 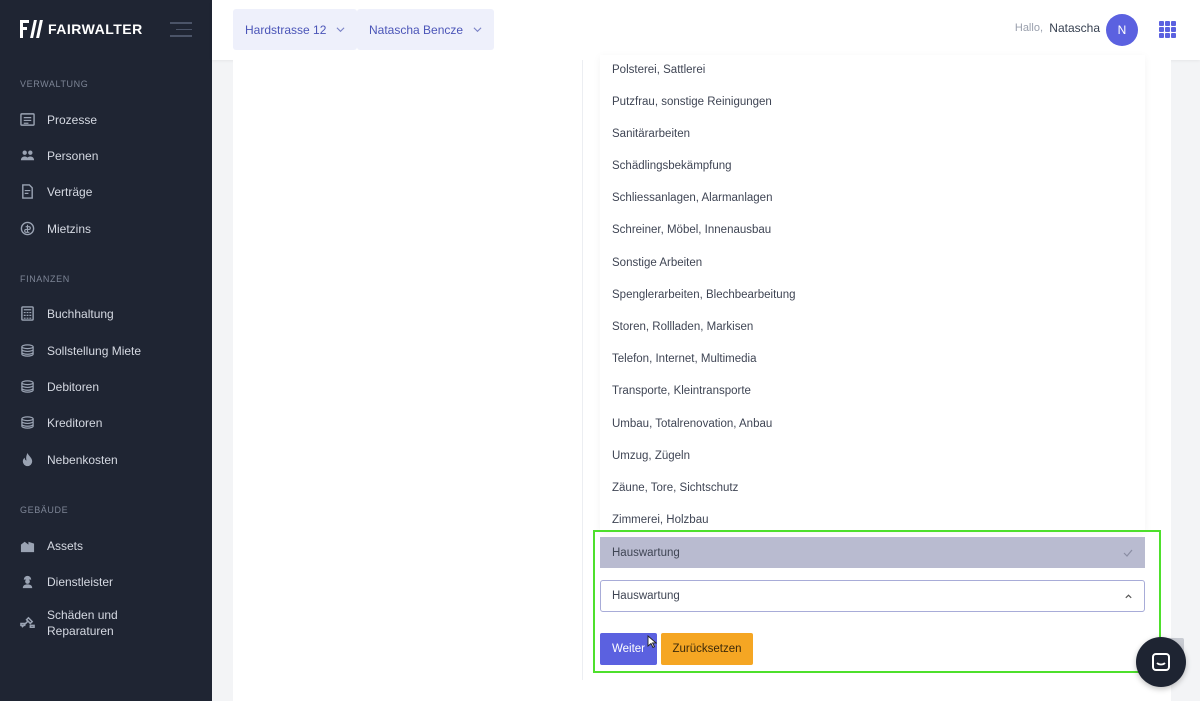 What do you see at coordinates (692, 424) in the screenshot?
I see `dropdown-option: Umbau, Totalrenovation, Anbau` at bounding box center [692, 424].